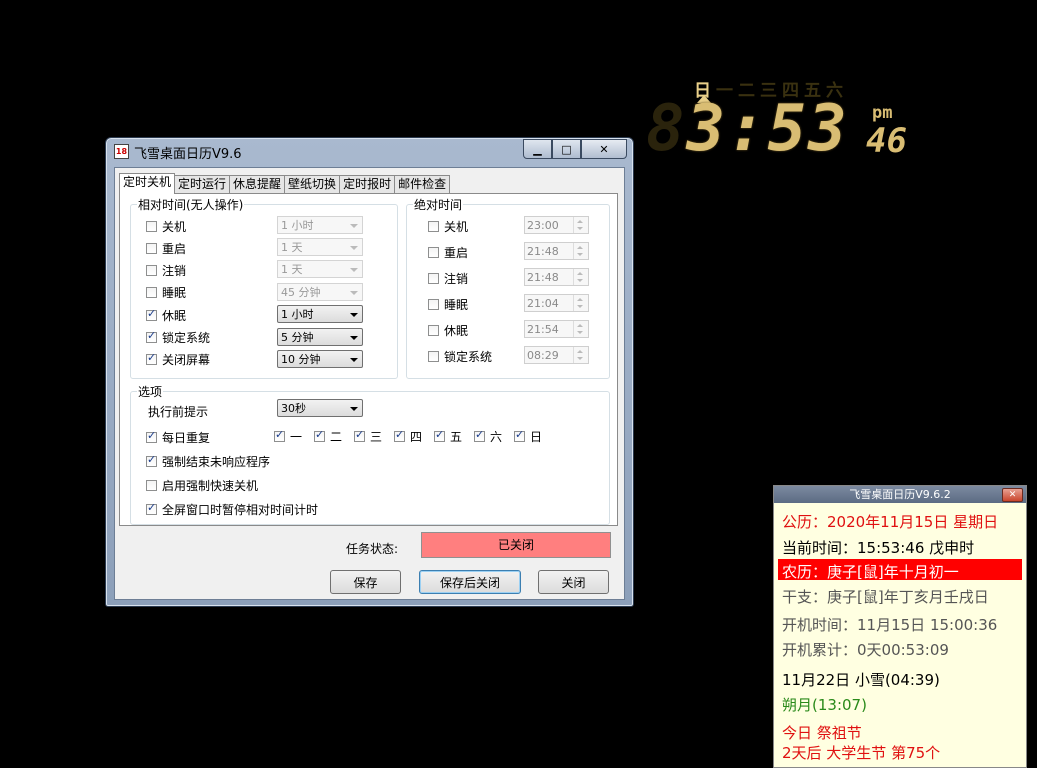 The height and width of the screenshot is (768, 1037). What do you see at coordinates (448, 278) in the screenshot?
I see `abs-logoff-checkbox: 注销` at bounding box center [448, 278].